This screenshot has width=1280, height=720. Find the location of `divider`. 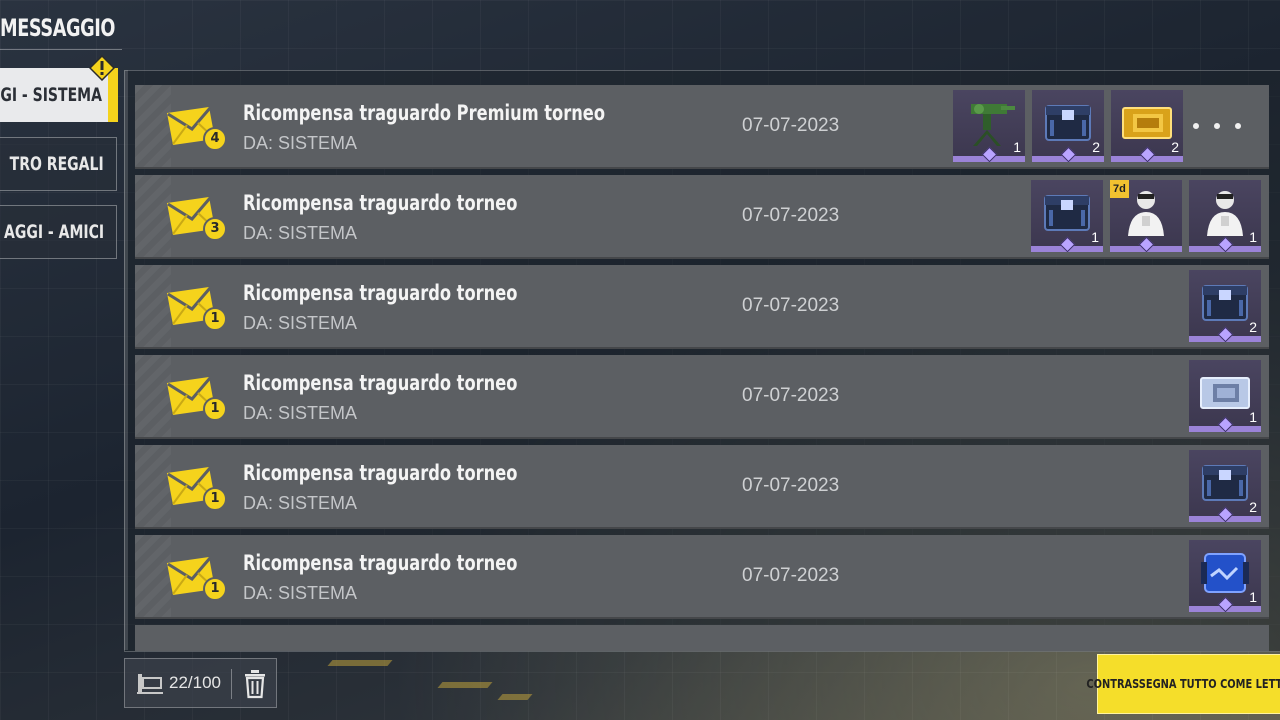

divider is located at coordinates (231, 684).